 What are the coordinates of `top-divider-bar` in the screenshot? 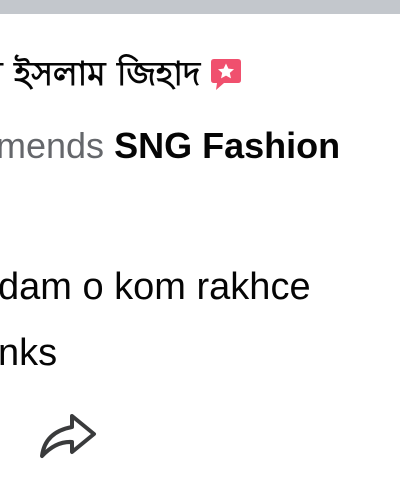 It's located at (200, 10).